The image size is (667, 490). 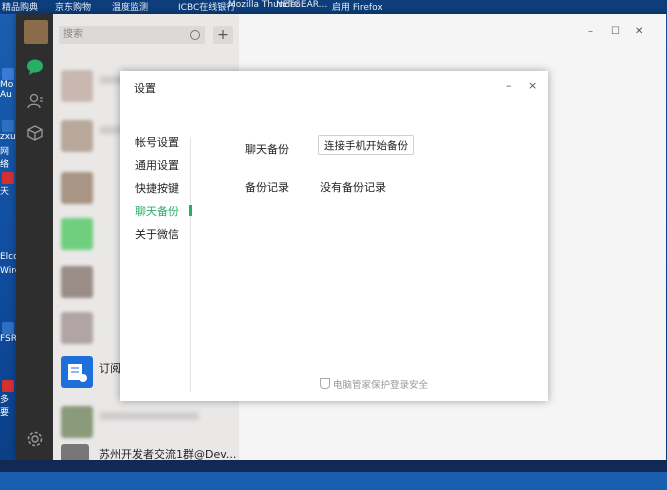 I want to click on backup-label: 聊天备份, so click(x=267, y=149).